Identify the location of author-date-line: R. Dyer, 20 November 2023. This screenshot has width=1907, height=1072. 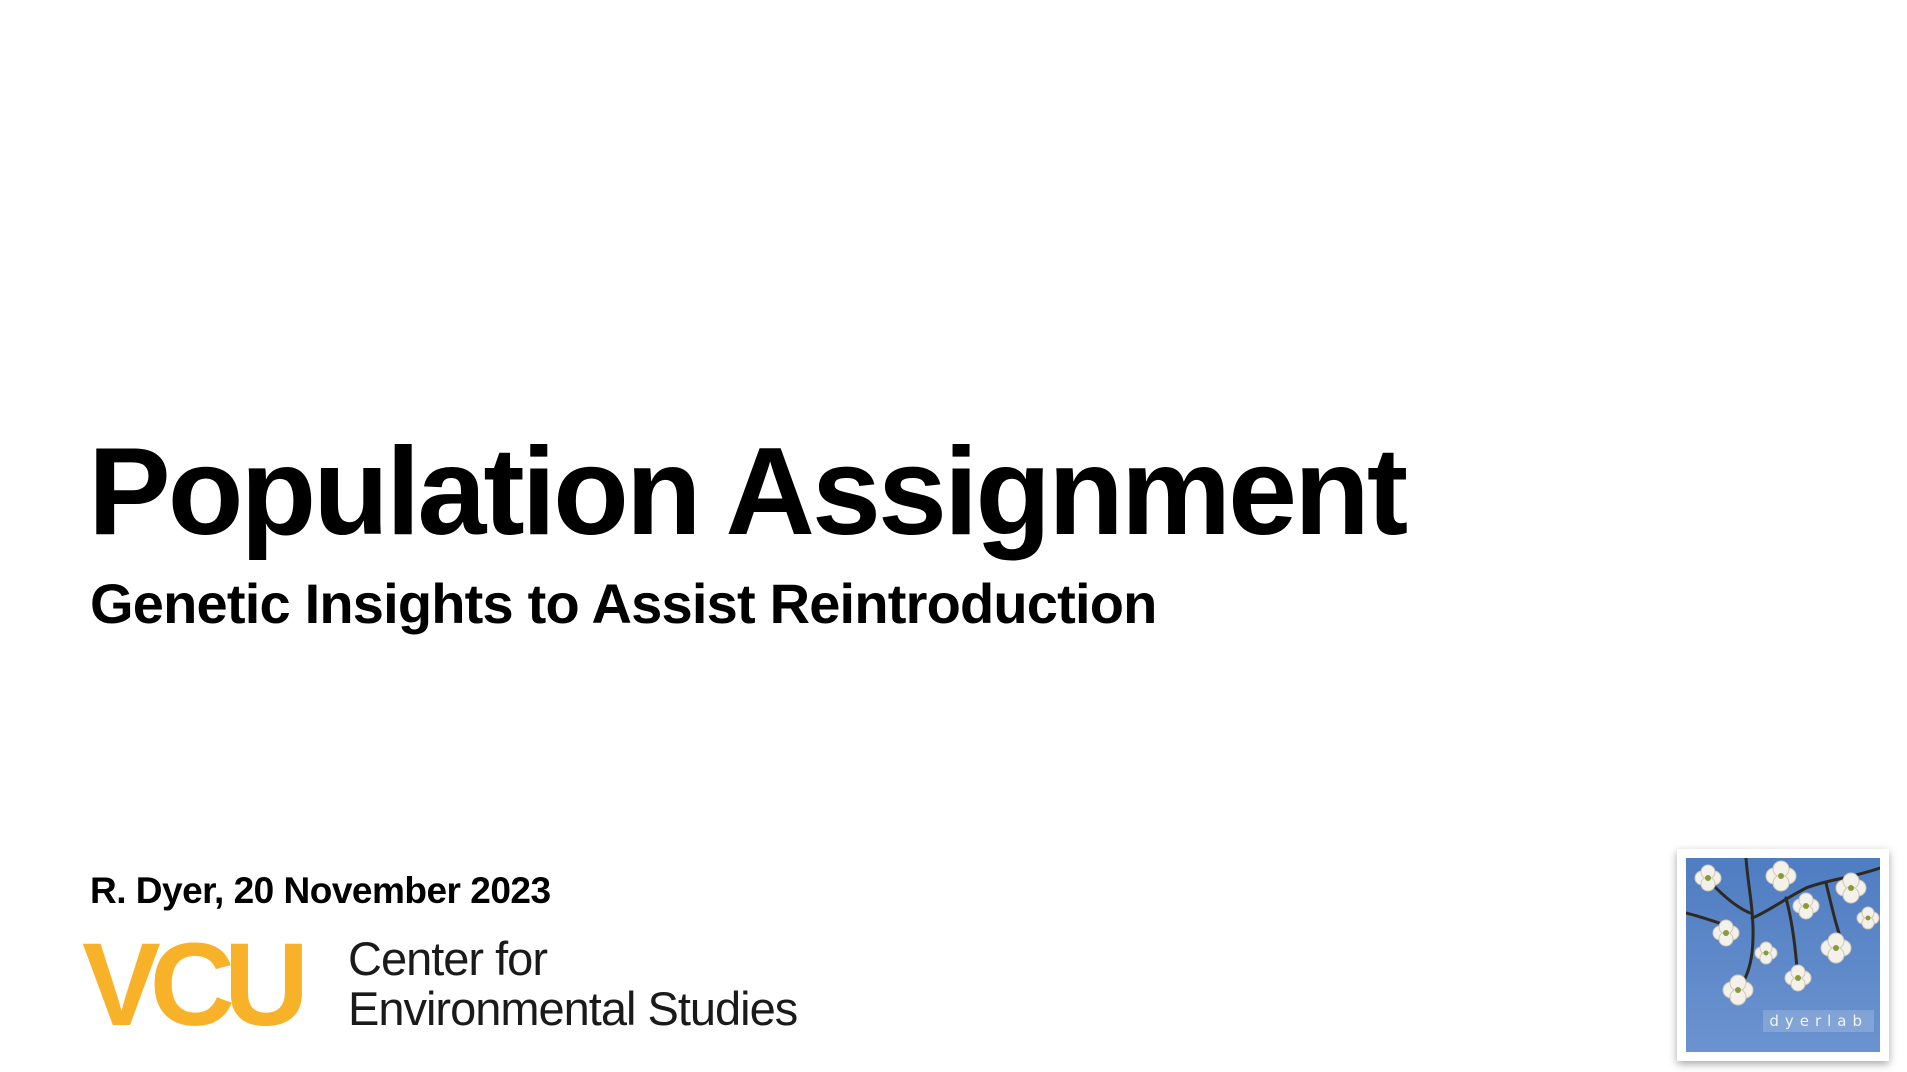
(320, 890).